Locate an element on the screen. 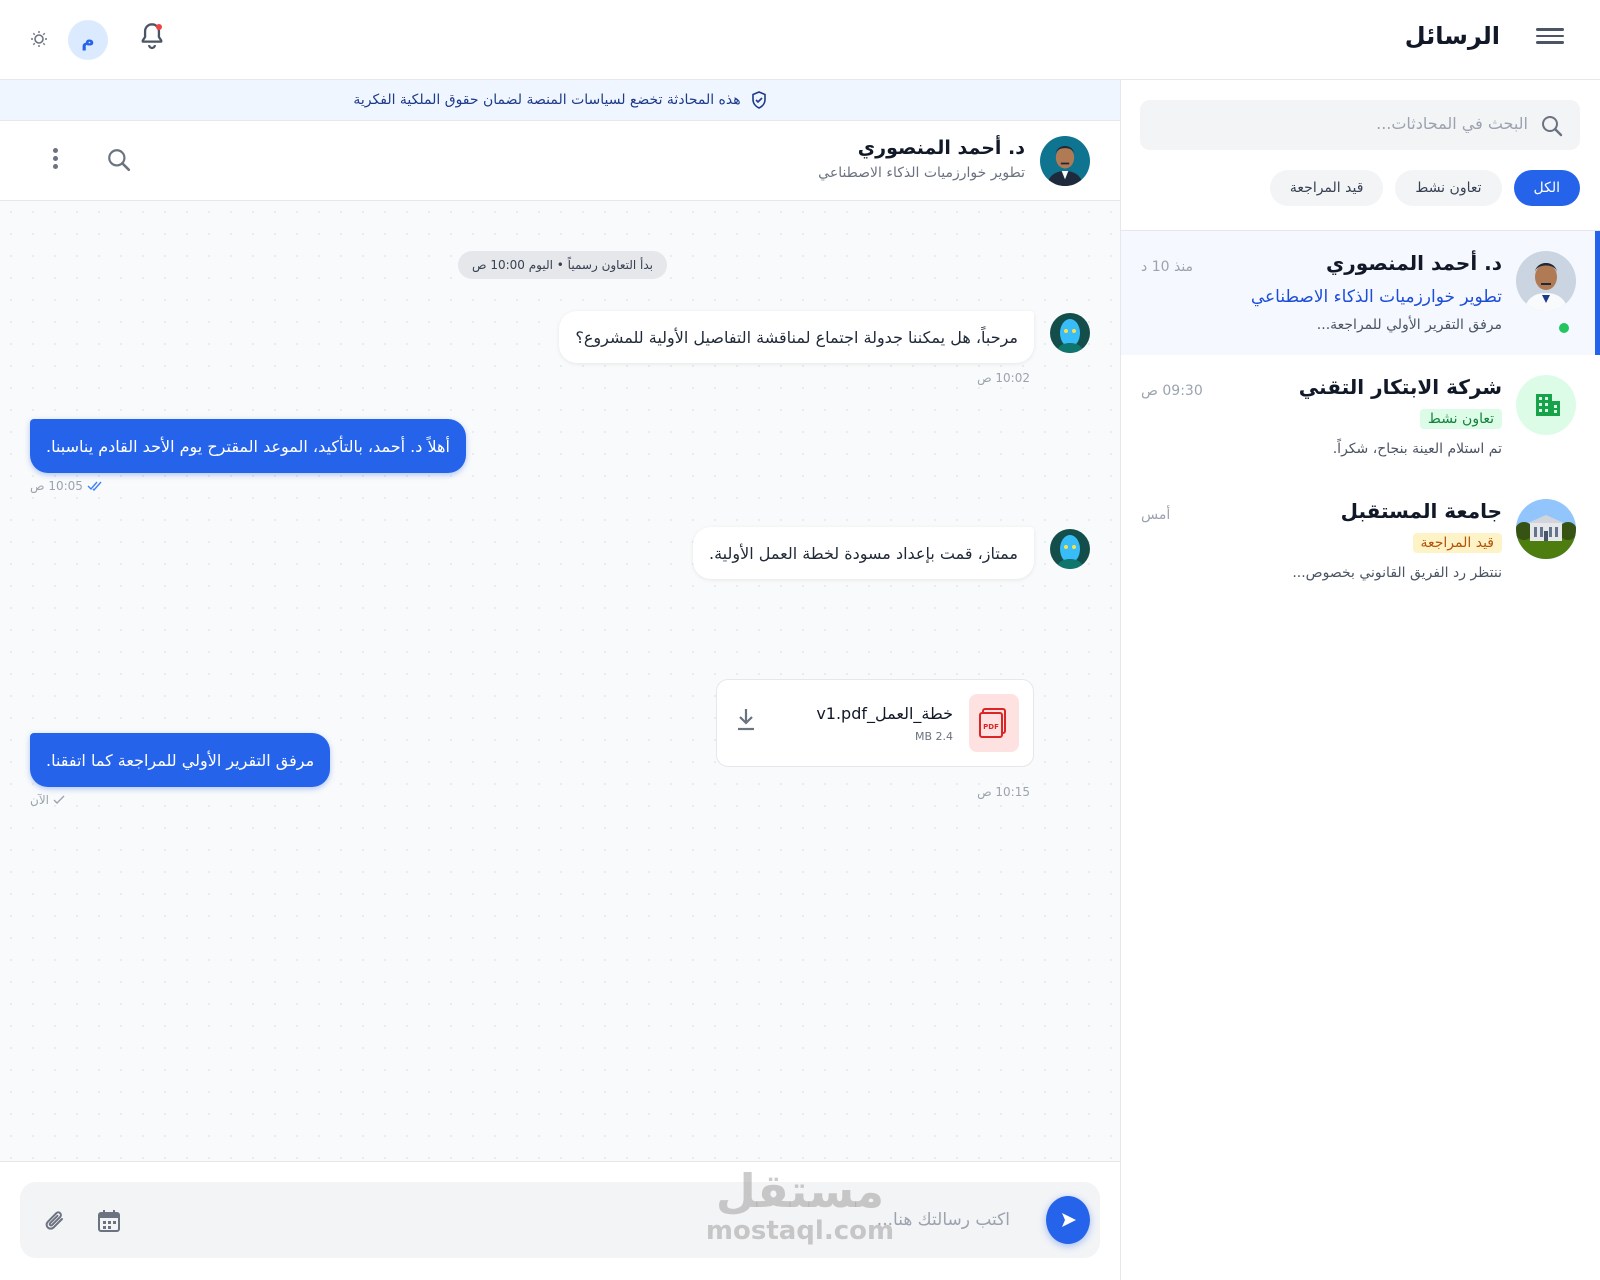 The image size is (1600, 1280). filter-chips: الكل تعاون نشط قيد المراجعة is located at coordinates (1424, 188).